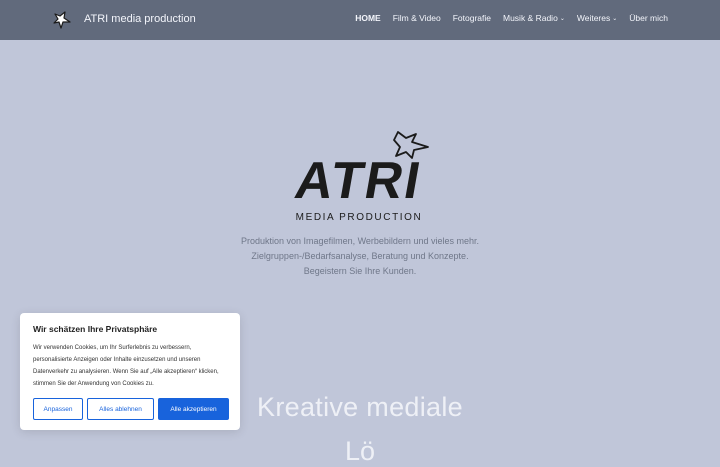  Describe the element at coordinates (193, 409) in the screenshot. I see `accept-all-button: Alle akzeptieren` at that location.